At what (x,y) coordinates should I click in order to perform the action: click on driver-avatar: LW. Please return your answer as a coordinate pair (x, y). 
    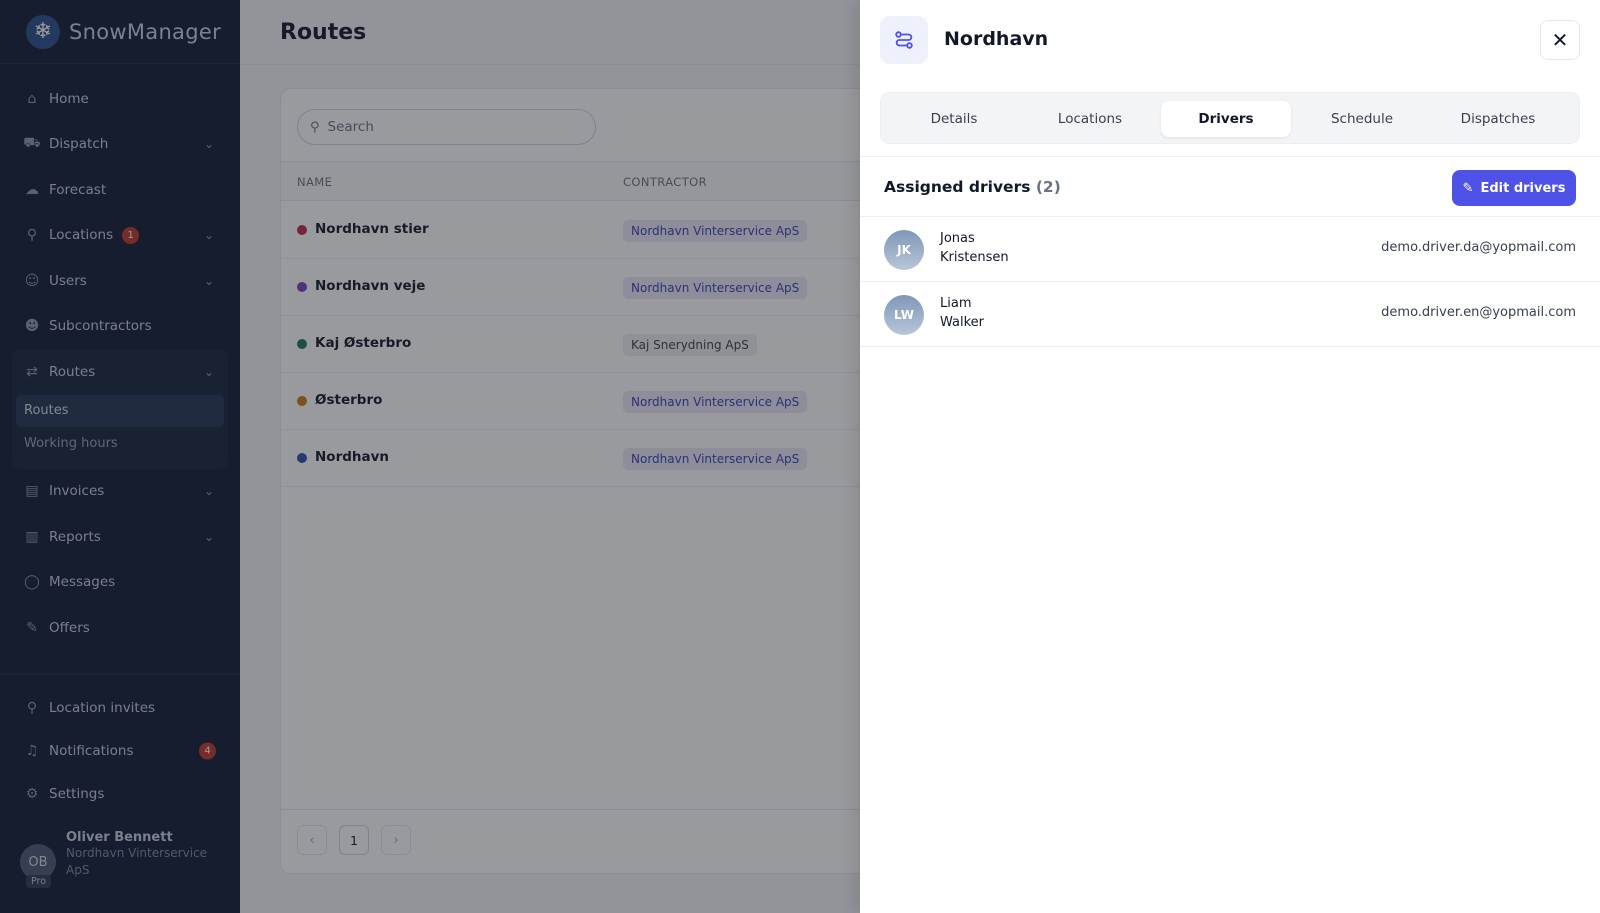
    Looking at the image, I should click on (904, 315).